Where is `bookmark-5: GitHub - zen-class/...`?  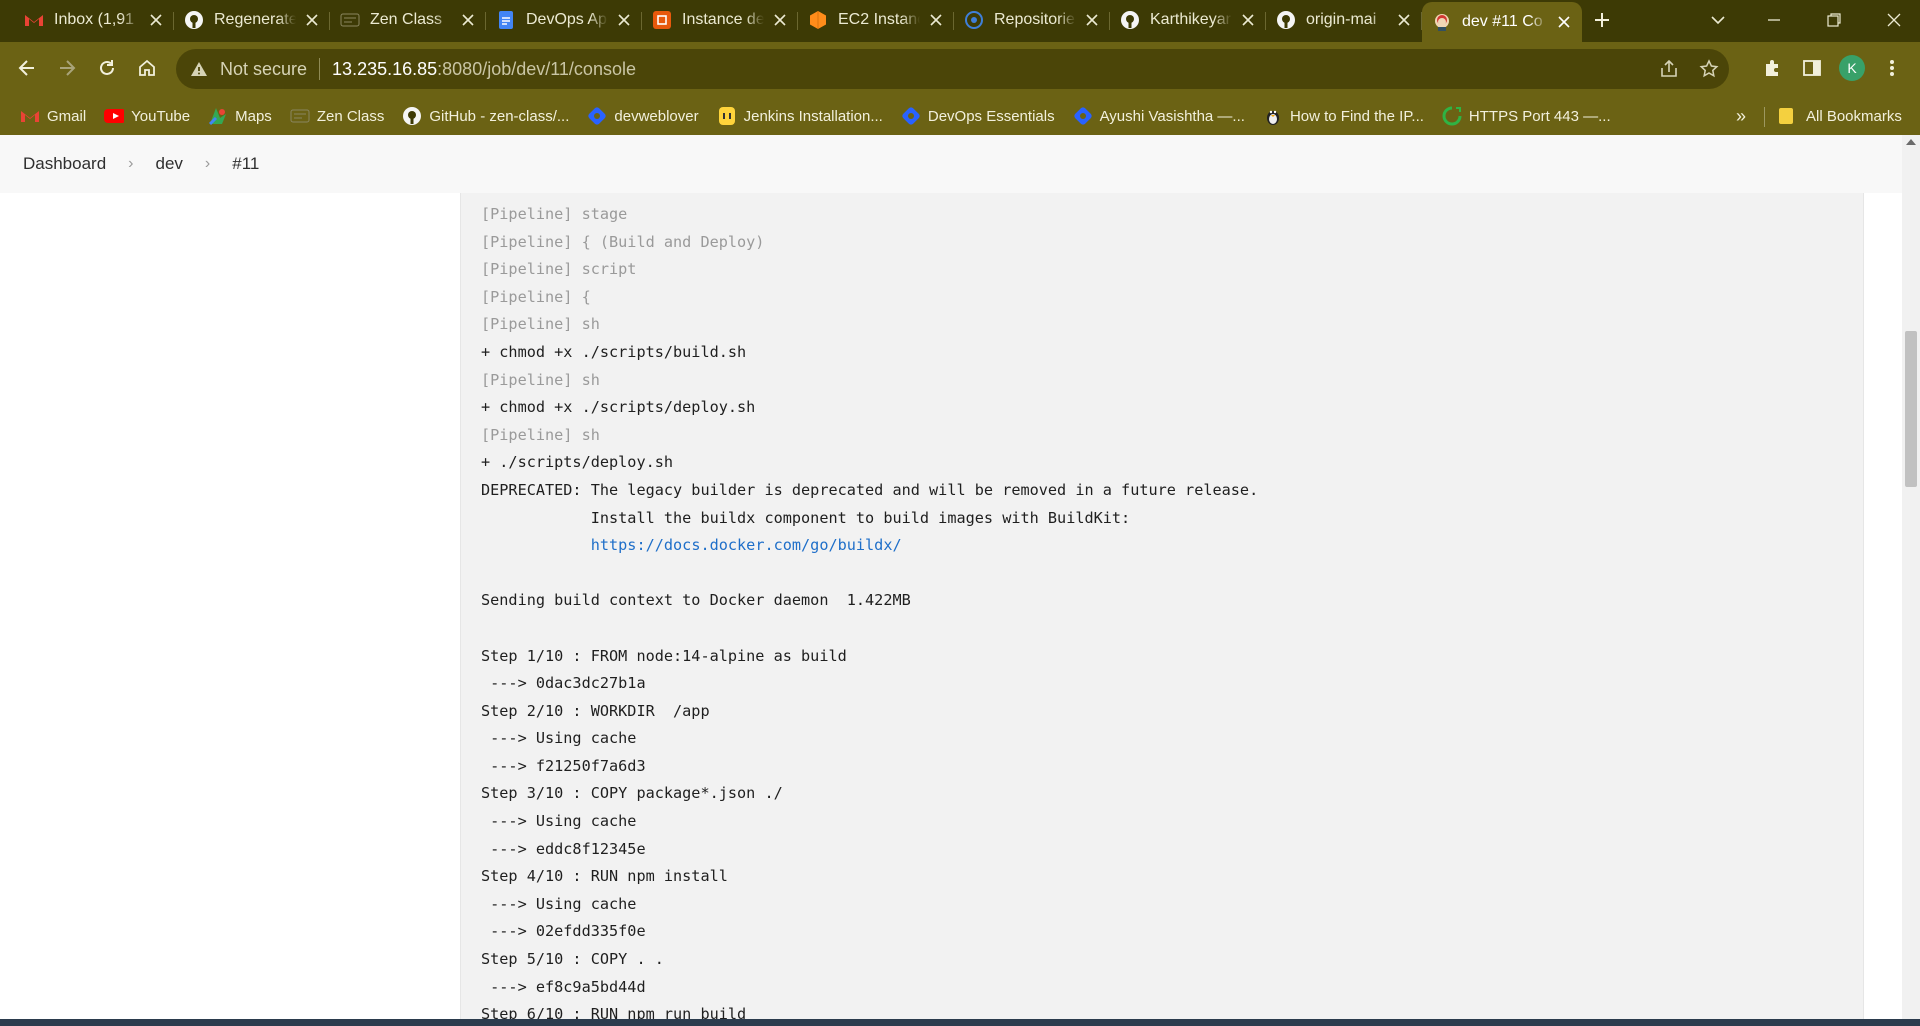
bookmark-5: GitHub - zen-class/... is located at coordinates (485, 116).